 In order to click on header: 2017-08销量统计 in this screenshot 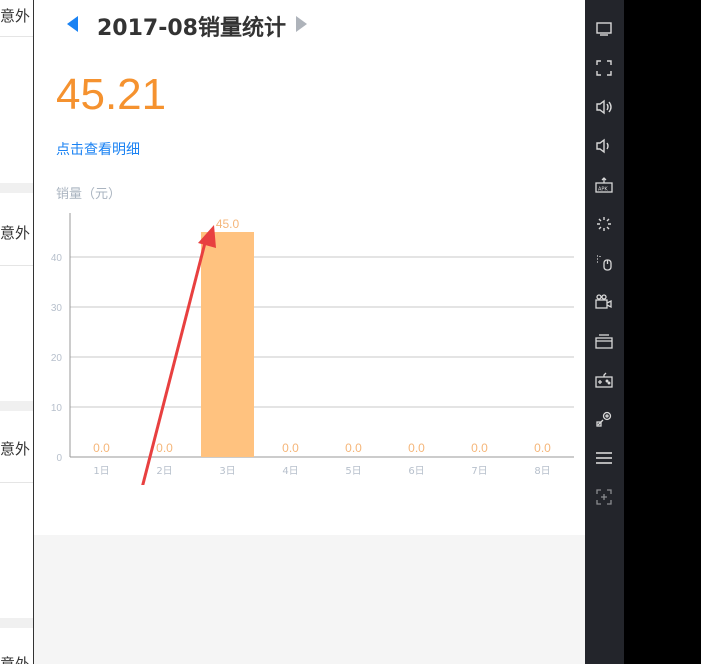, I will do `click(309, 25)`.